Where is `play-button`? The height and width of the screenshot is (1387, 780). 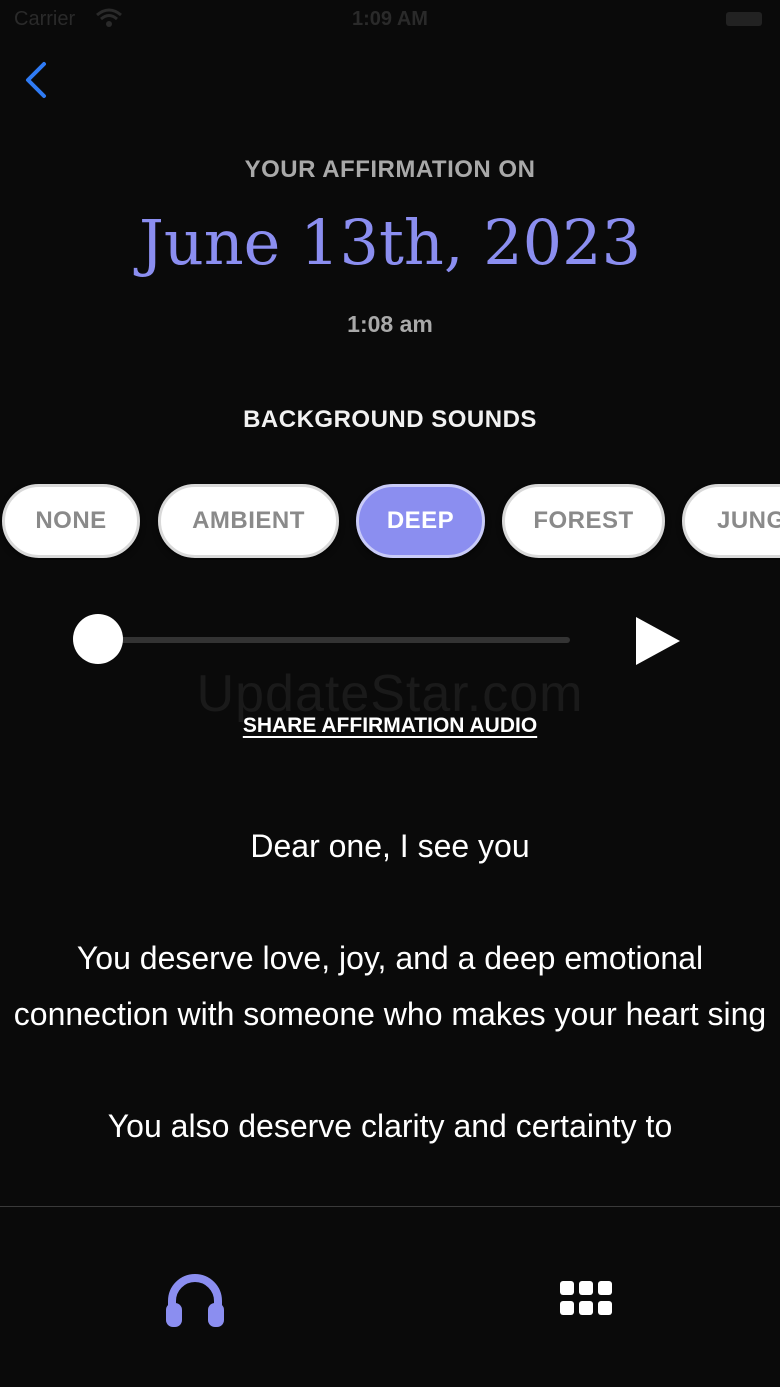
play-button is located at coordinates (658, 641).